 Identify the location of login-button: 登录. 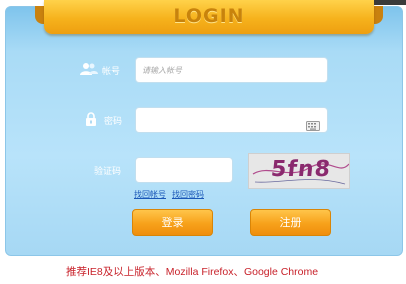
(172, 222).